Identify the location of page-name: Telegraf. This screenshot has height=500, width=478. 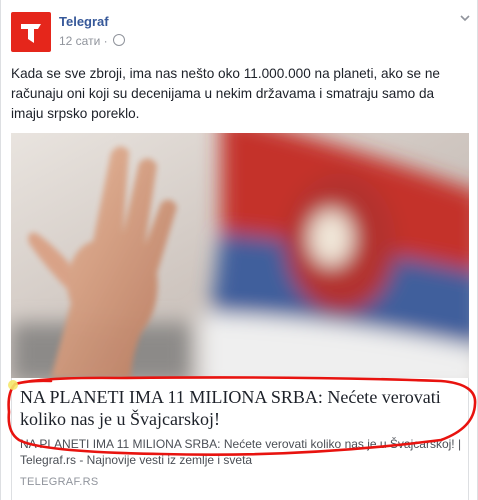
(84, 21).